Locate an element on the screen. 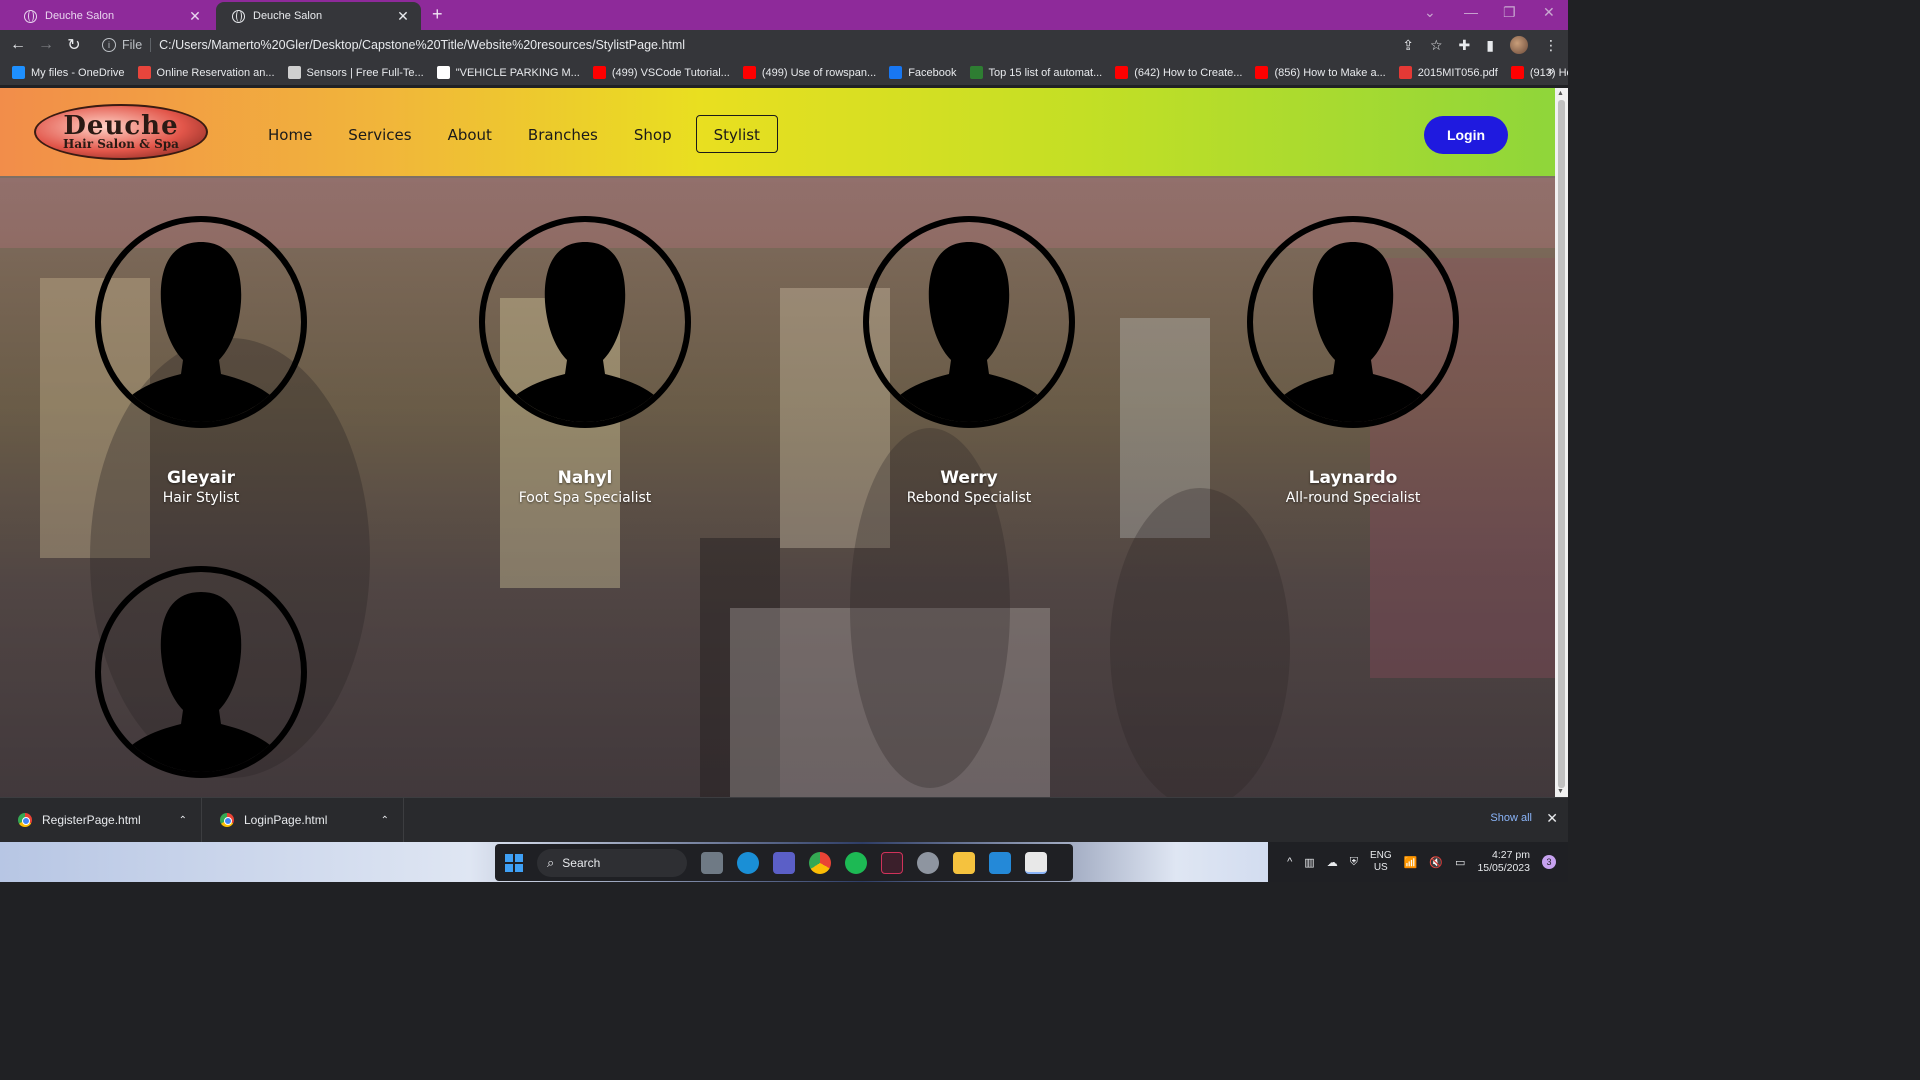  vscode-icon is located at coordinates (1000, 862).